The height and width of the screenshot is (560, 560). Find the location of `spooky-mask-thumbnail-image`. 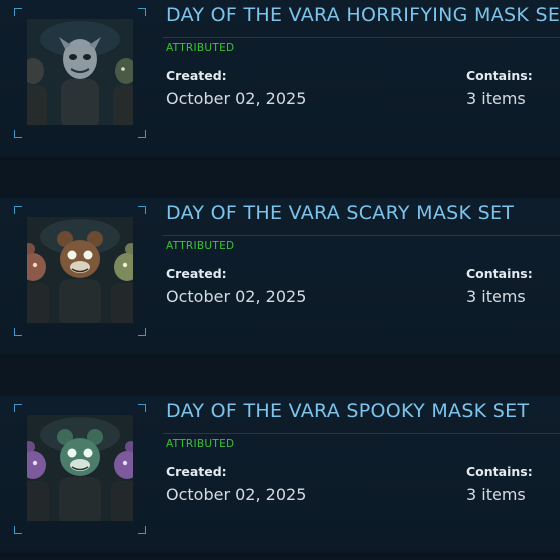

spooky-mask-thumbnail-image is located at coordinates (80, 468).